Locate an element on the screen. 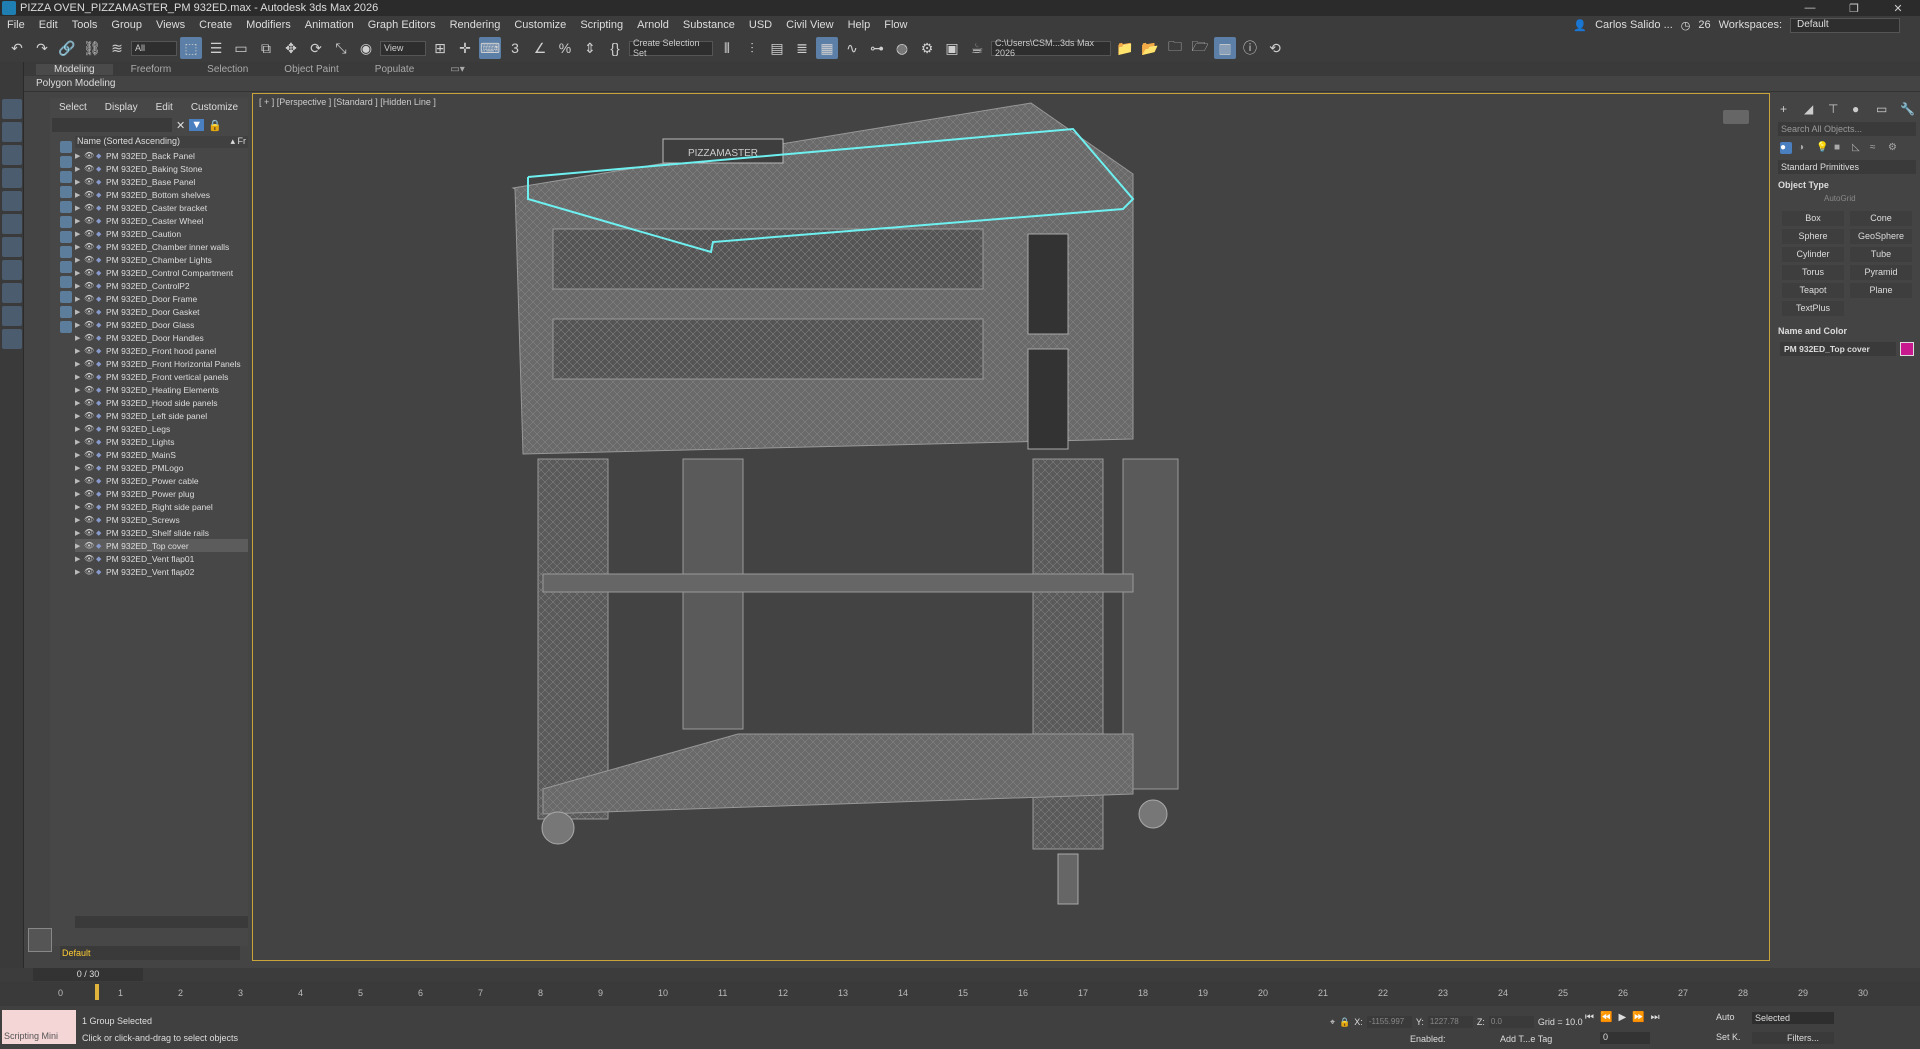  paint-tool-icon is located at coordinates (12, 339).